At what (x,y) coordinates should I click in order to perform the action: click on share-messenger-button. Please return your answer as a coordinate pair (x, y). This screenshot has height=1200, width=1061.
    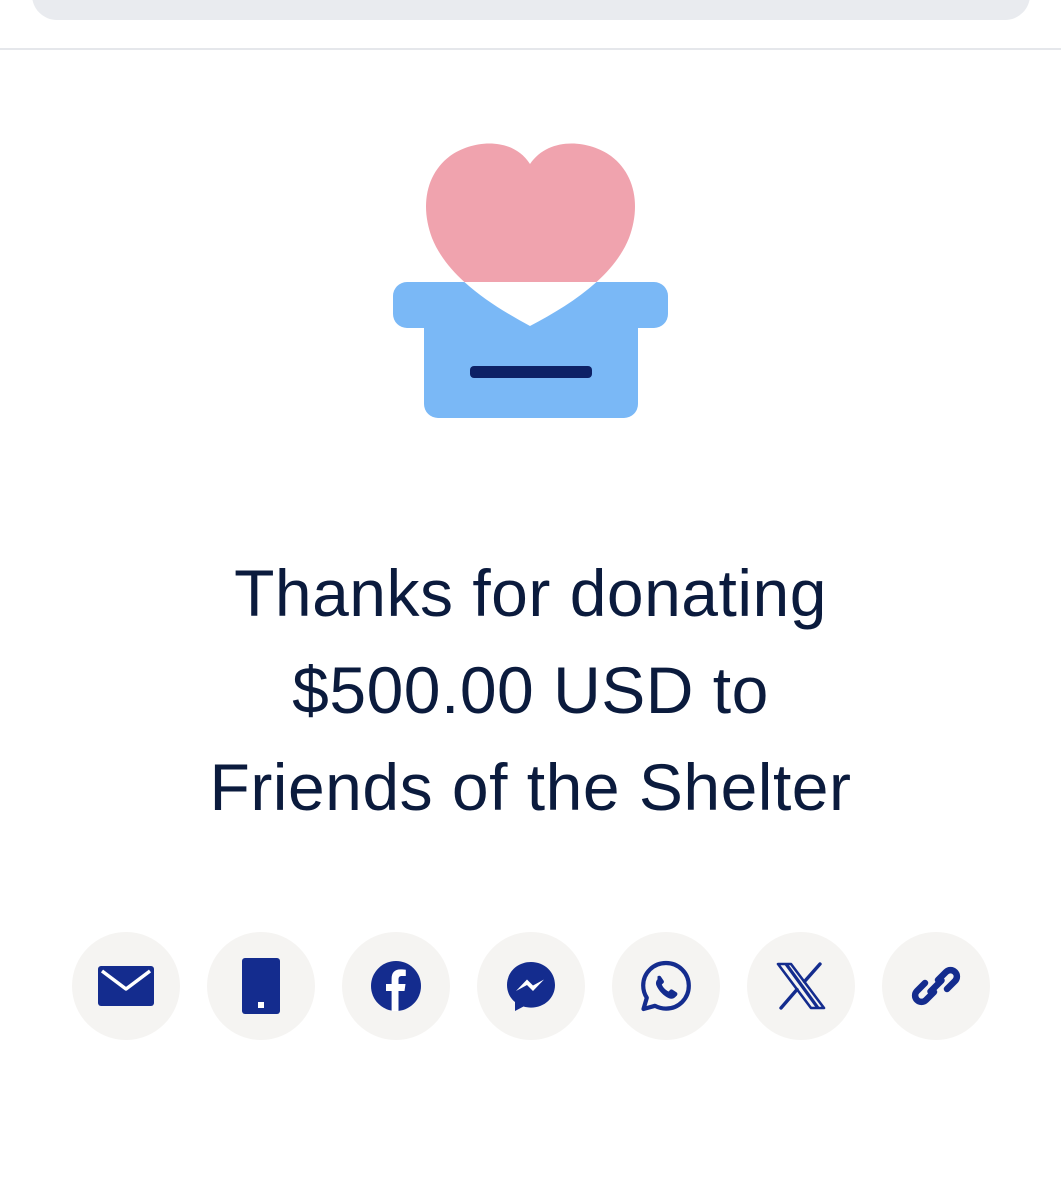
    Looking at the image, I should click on (531, 986).